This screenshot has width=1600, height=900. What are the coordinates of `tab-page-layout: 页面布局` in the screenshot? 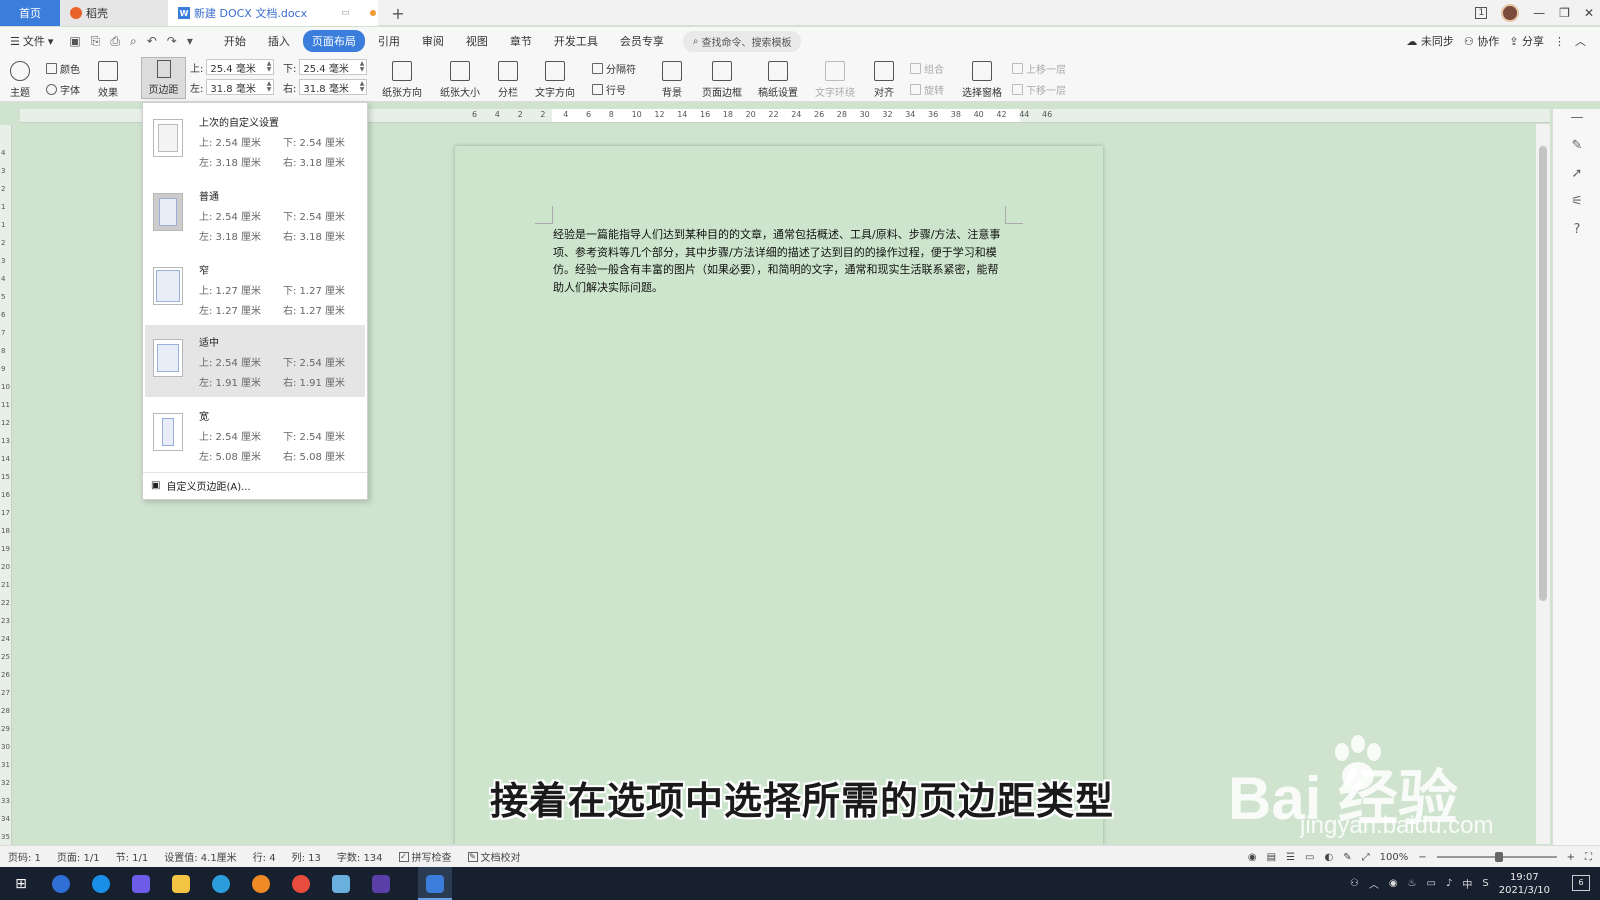 It's located at (333, 41).